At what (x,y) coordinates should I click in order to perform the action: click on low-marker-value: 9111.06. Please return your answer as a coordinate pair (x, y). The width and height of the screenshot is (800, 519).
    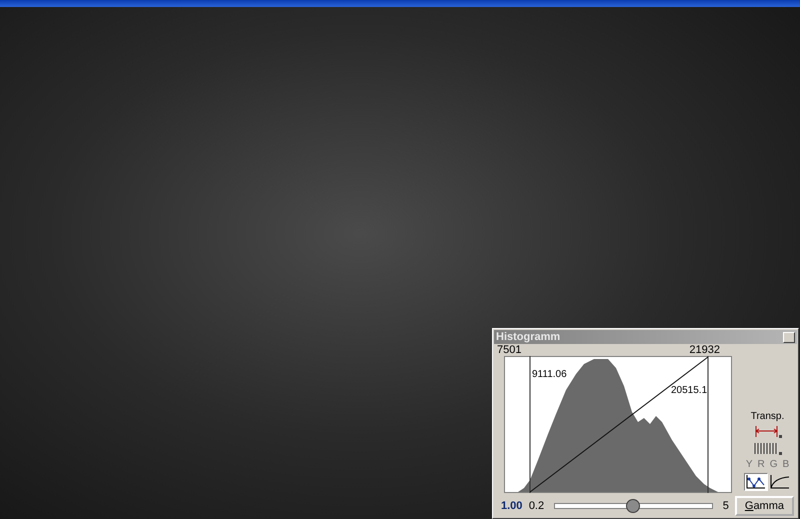
    Looking at the image, I should click on (549, 374).